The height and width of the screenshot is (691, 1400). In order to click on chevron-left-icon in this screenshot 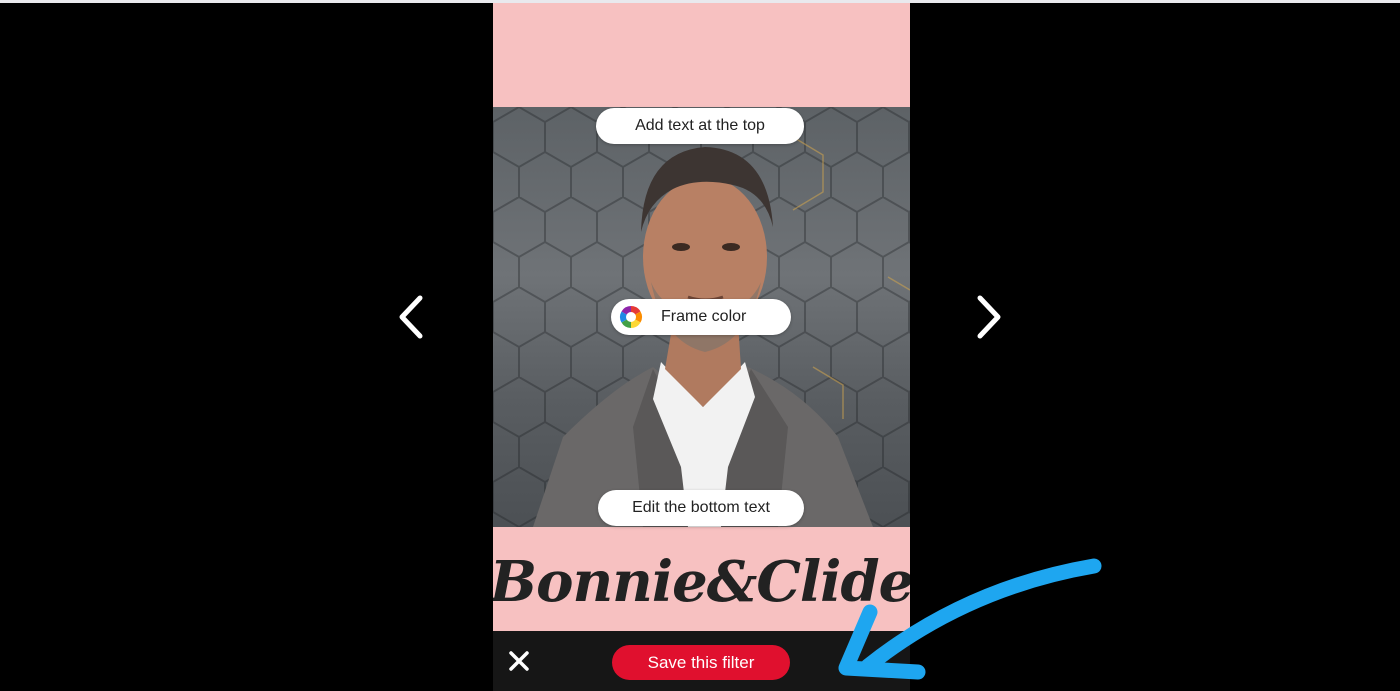, I will do `click(411, 317)`.